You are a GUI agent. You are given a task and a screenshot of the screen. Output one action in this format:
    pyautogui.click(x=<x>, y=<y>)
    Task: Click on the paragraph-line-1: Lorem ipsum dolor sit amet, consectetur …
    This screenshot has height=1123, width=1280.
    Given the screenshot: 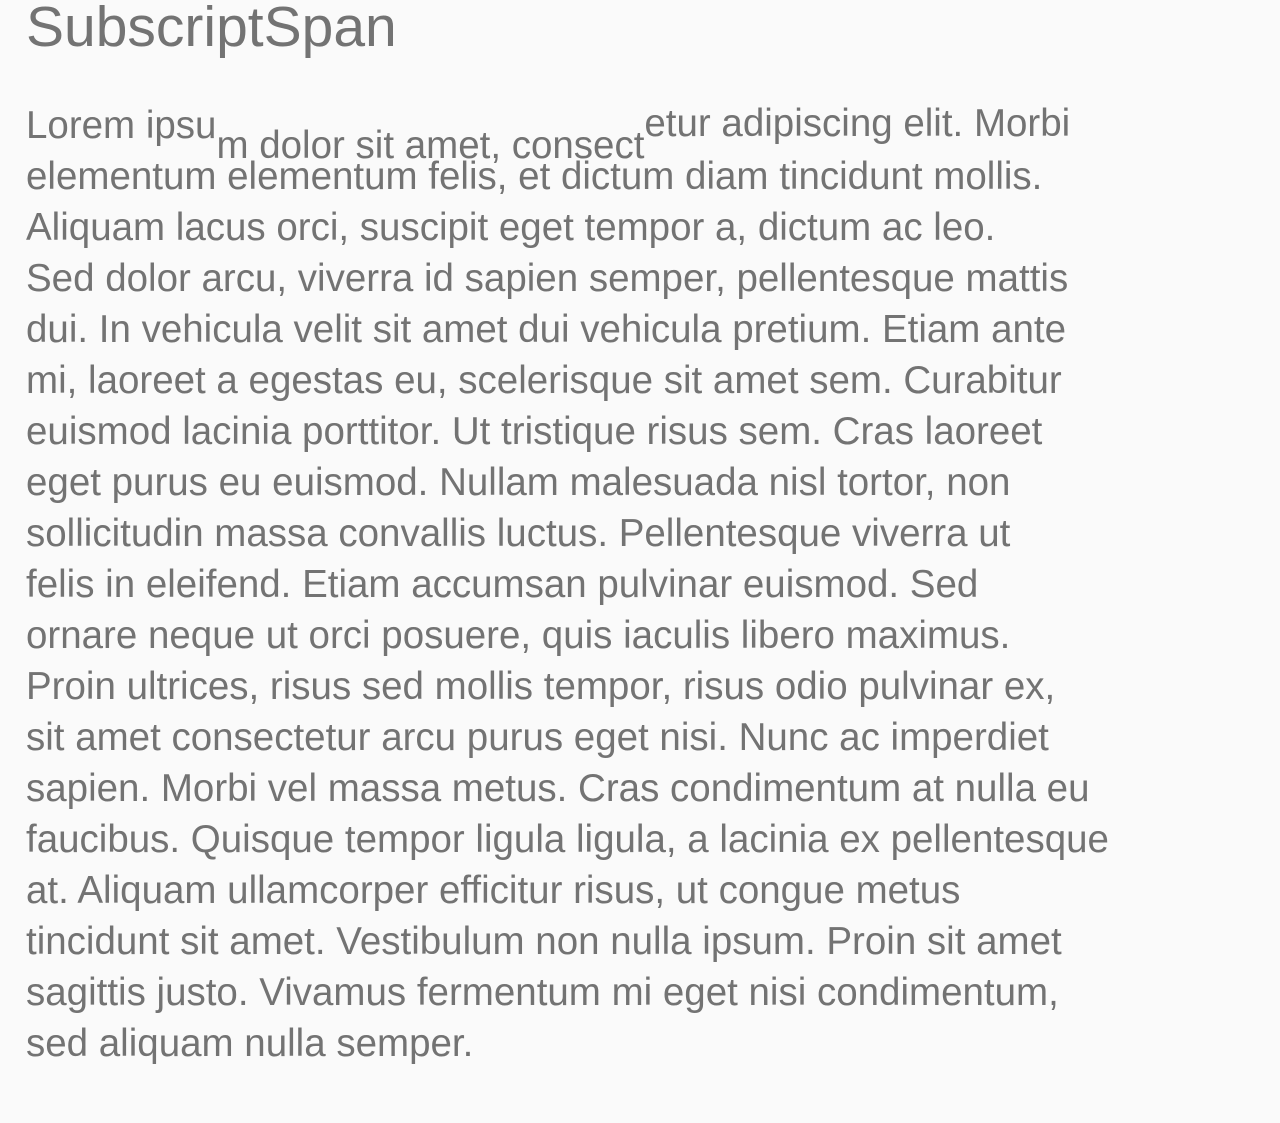 What is the action you would take?
    pyautogui.click(x=652, y=133)
    